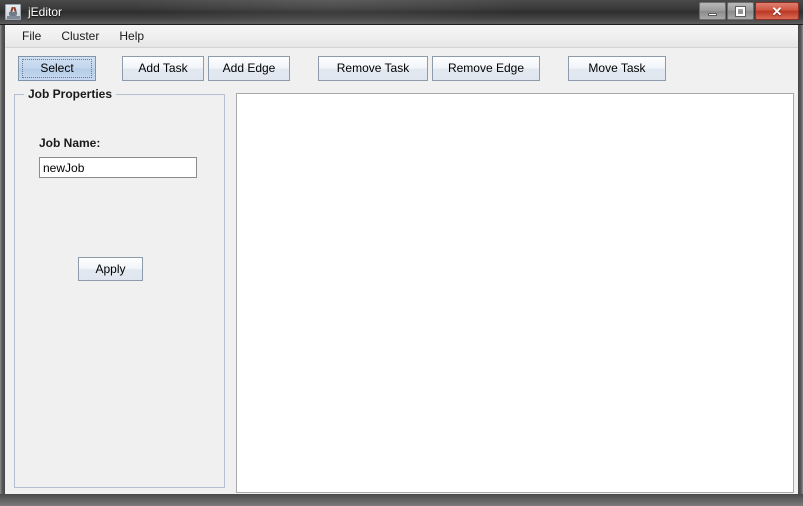  I want to click on java-coffee-cup-icon, so click(13, 12).